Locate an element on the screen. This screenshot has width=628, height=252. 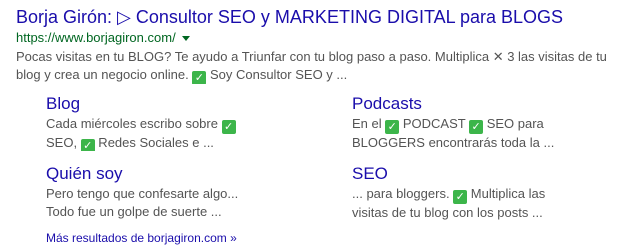
sitelink-desc-text: PODCAST is located at coordinates (434, 123).